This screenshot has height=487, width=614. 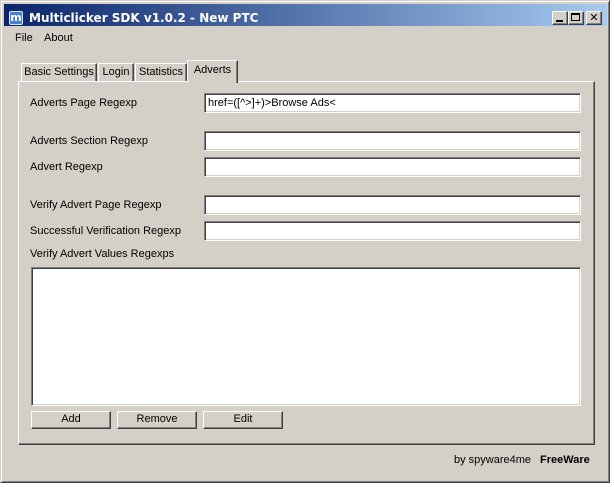 I want to click on minimize-icon, so click(x=559, y=21).